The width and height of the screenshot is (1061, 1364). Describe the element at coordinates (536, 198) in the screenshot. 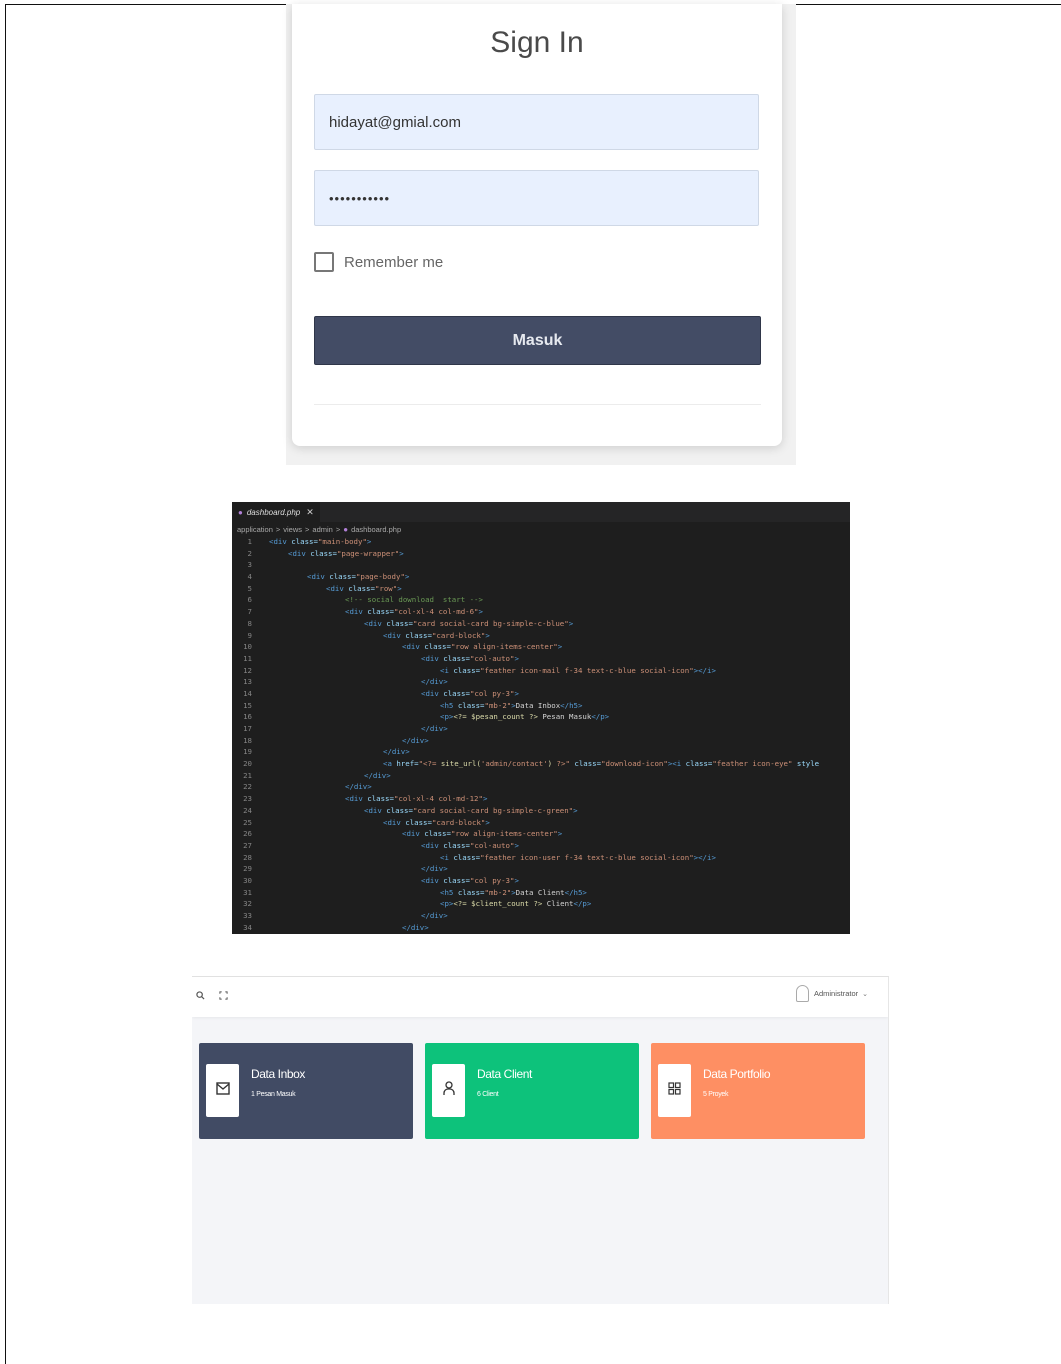

I see `password-field: •••••••••••` at that location.